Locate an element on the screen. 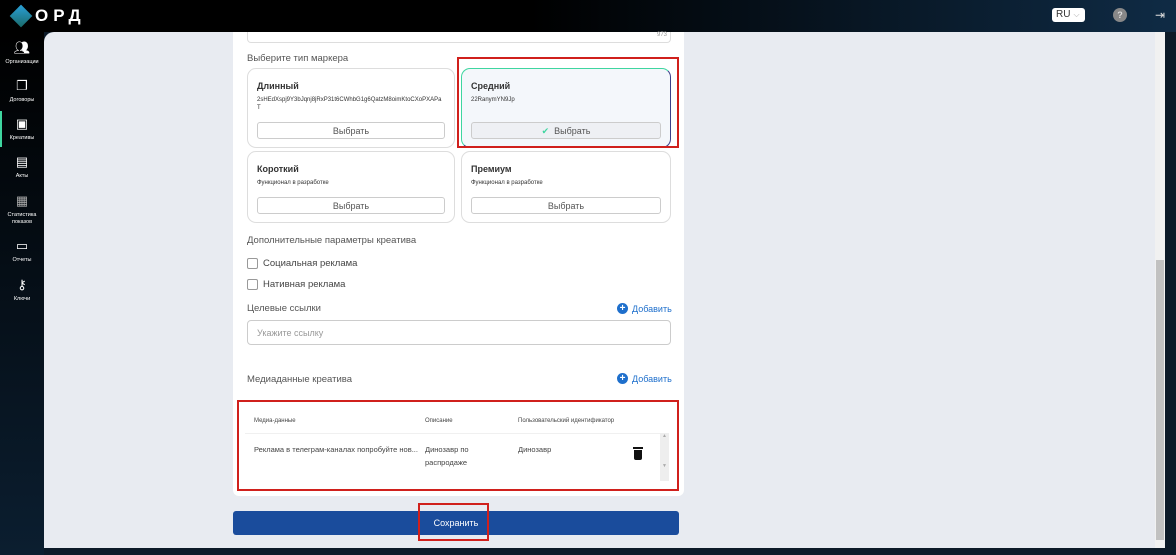 This screenshot has width=1176, height=555. sidebar-item-organizations: 👥︎ Организации is located at coordinates (22, 53).